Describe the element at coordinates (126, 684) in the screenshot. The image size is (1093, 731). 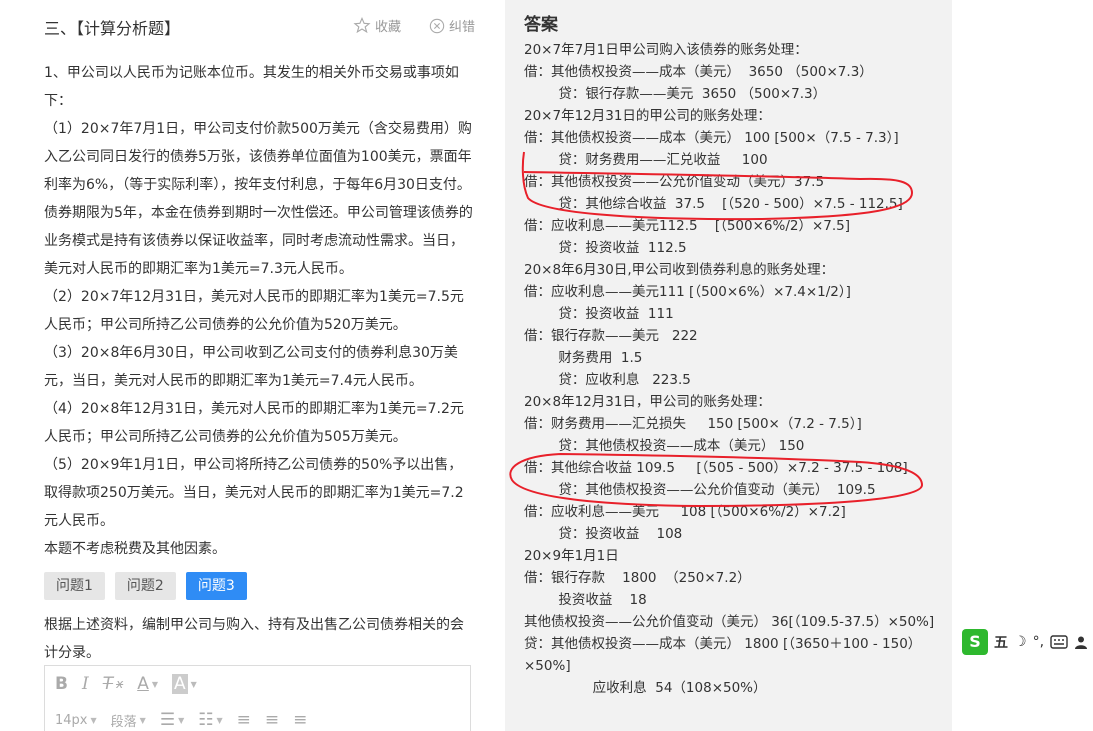
I see `editor-toolbar-row-1: B I Tx A ▼ A ▼` at that location.